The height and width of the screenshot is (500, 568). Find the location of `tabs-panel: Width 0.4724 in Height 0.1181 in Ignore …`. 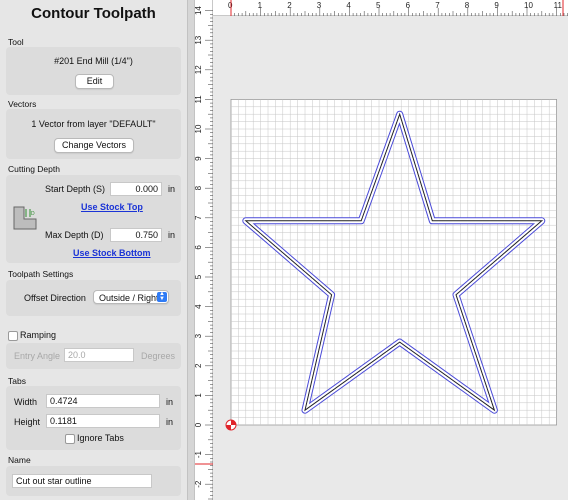

tabs-panel: Width 0.4724 in Height 0.1181 in Ignore … is located at coordinates (93, 418).